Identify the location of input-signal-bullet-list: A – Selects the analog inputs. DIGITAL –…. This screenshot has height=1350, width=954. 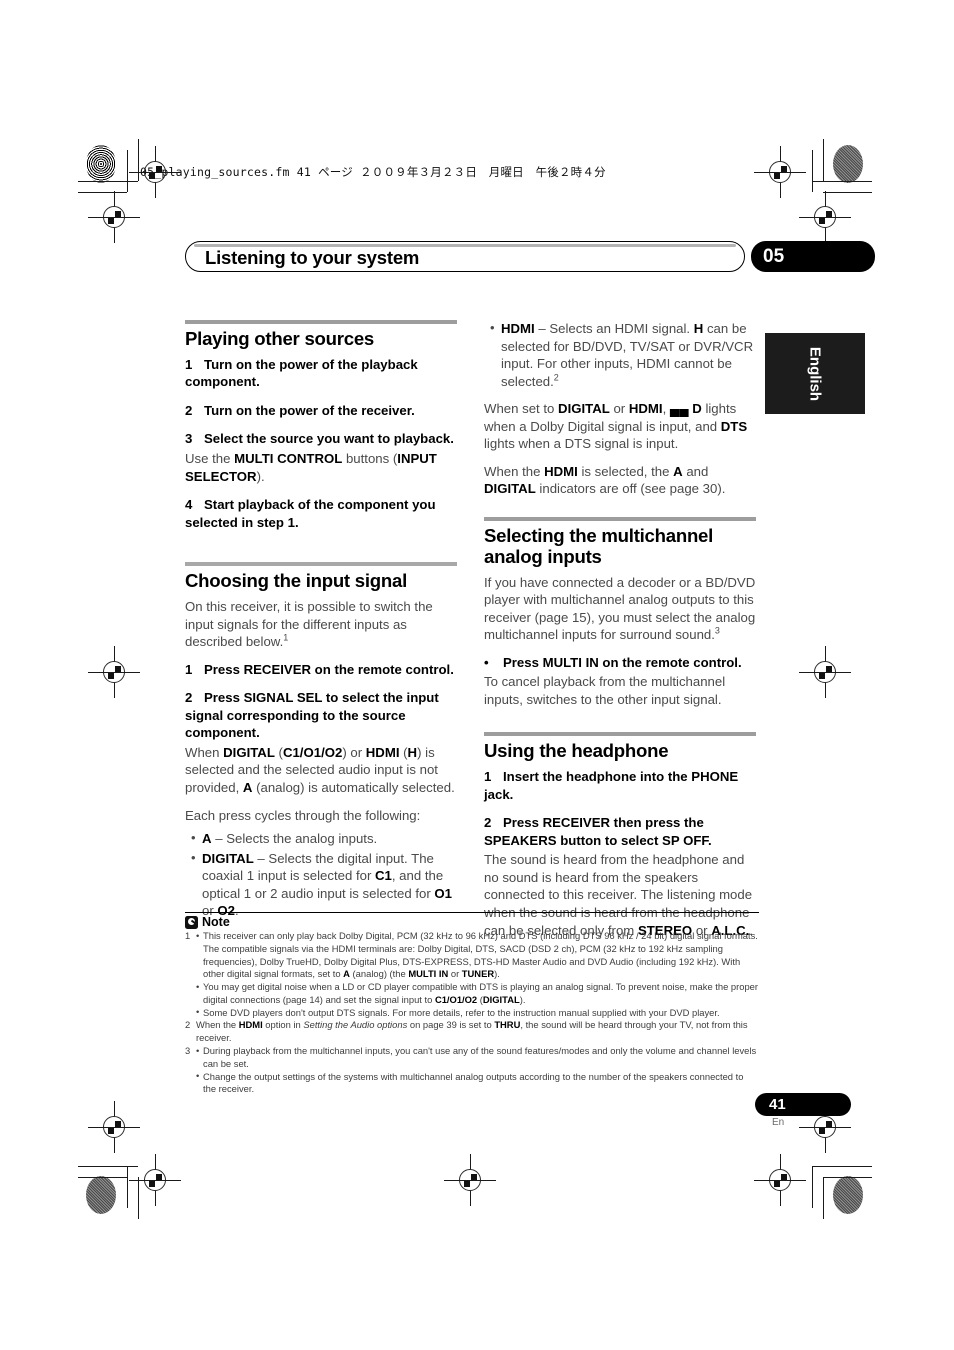
(321, 874).